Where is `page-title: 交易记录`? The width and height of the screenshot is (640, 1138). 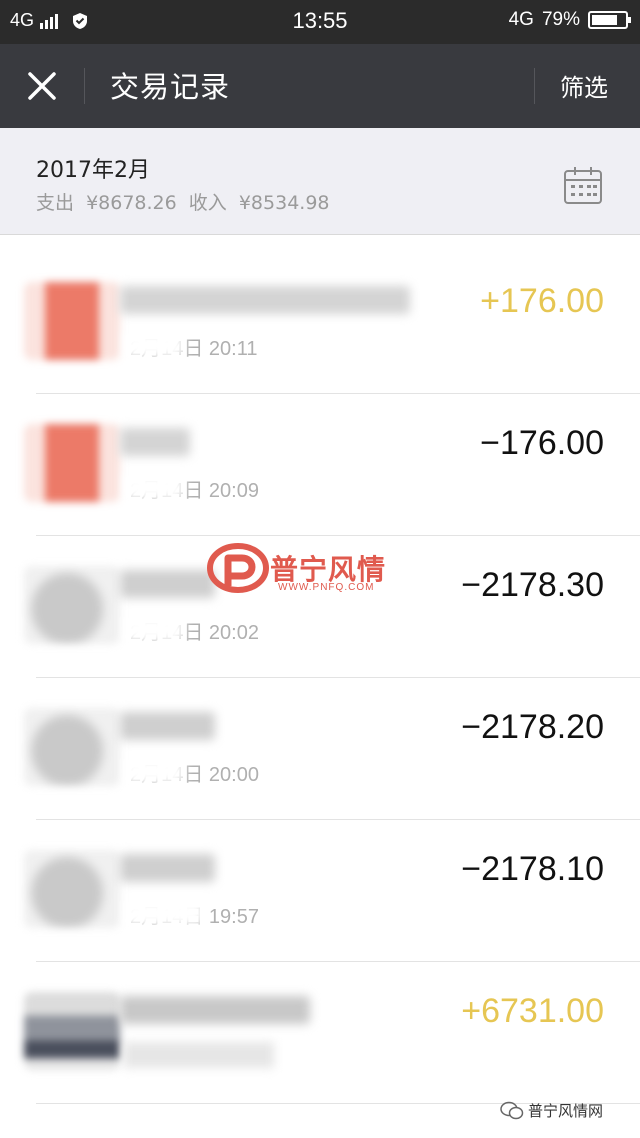 page-title: 交易记录 is located at coordinates (170, 87).